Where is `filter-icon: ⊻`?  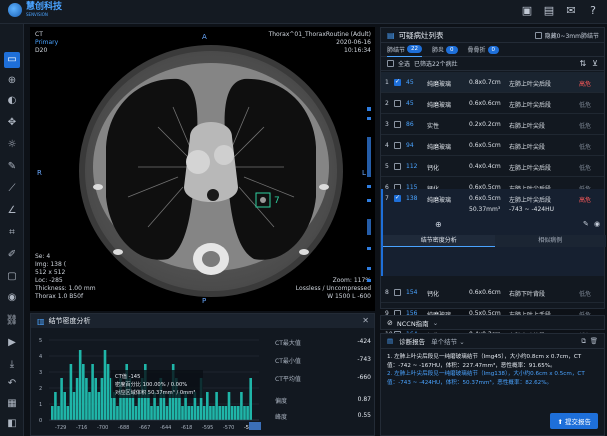
filter-icon: ⊻ is located at coordinates (595, 63).